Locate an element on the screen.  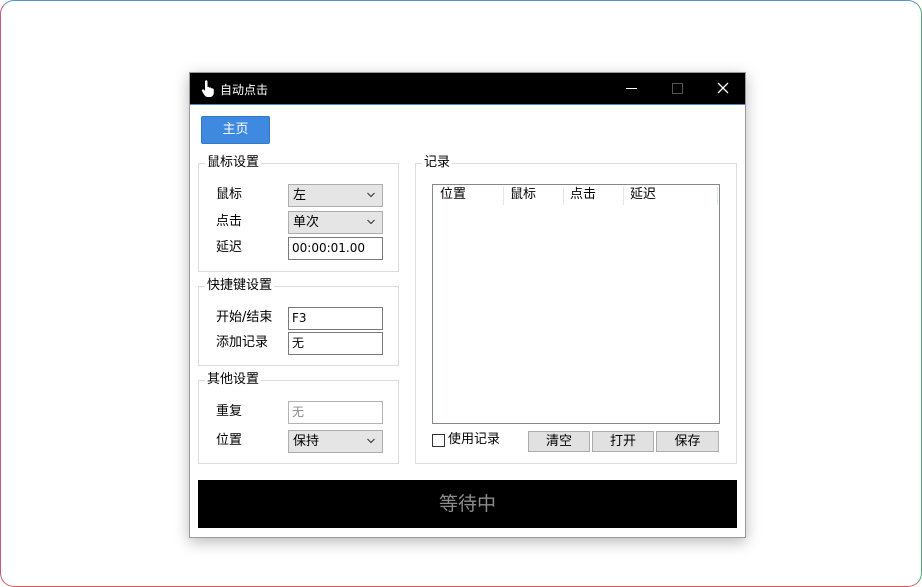
other-settings-title: 其他设置 is located at coordinates (233, 380).